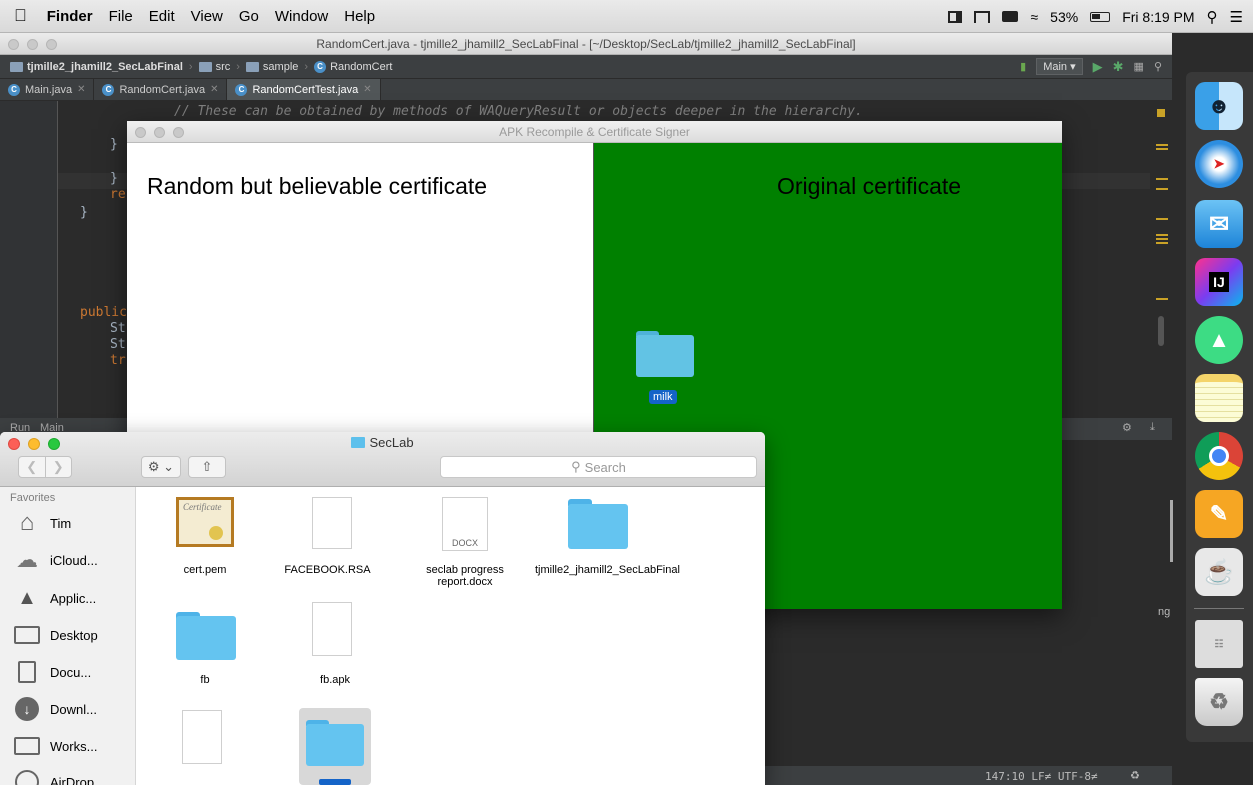 This screenshot has height=785, width=1253. Describe the element at coordinates (74, 523) in the screenshot. I see `sidebar-item-tim: ⌂ Tim` at that location.